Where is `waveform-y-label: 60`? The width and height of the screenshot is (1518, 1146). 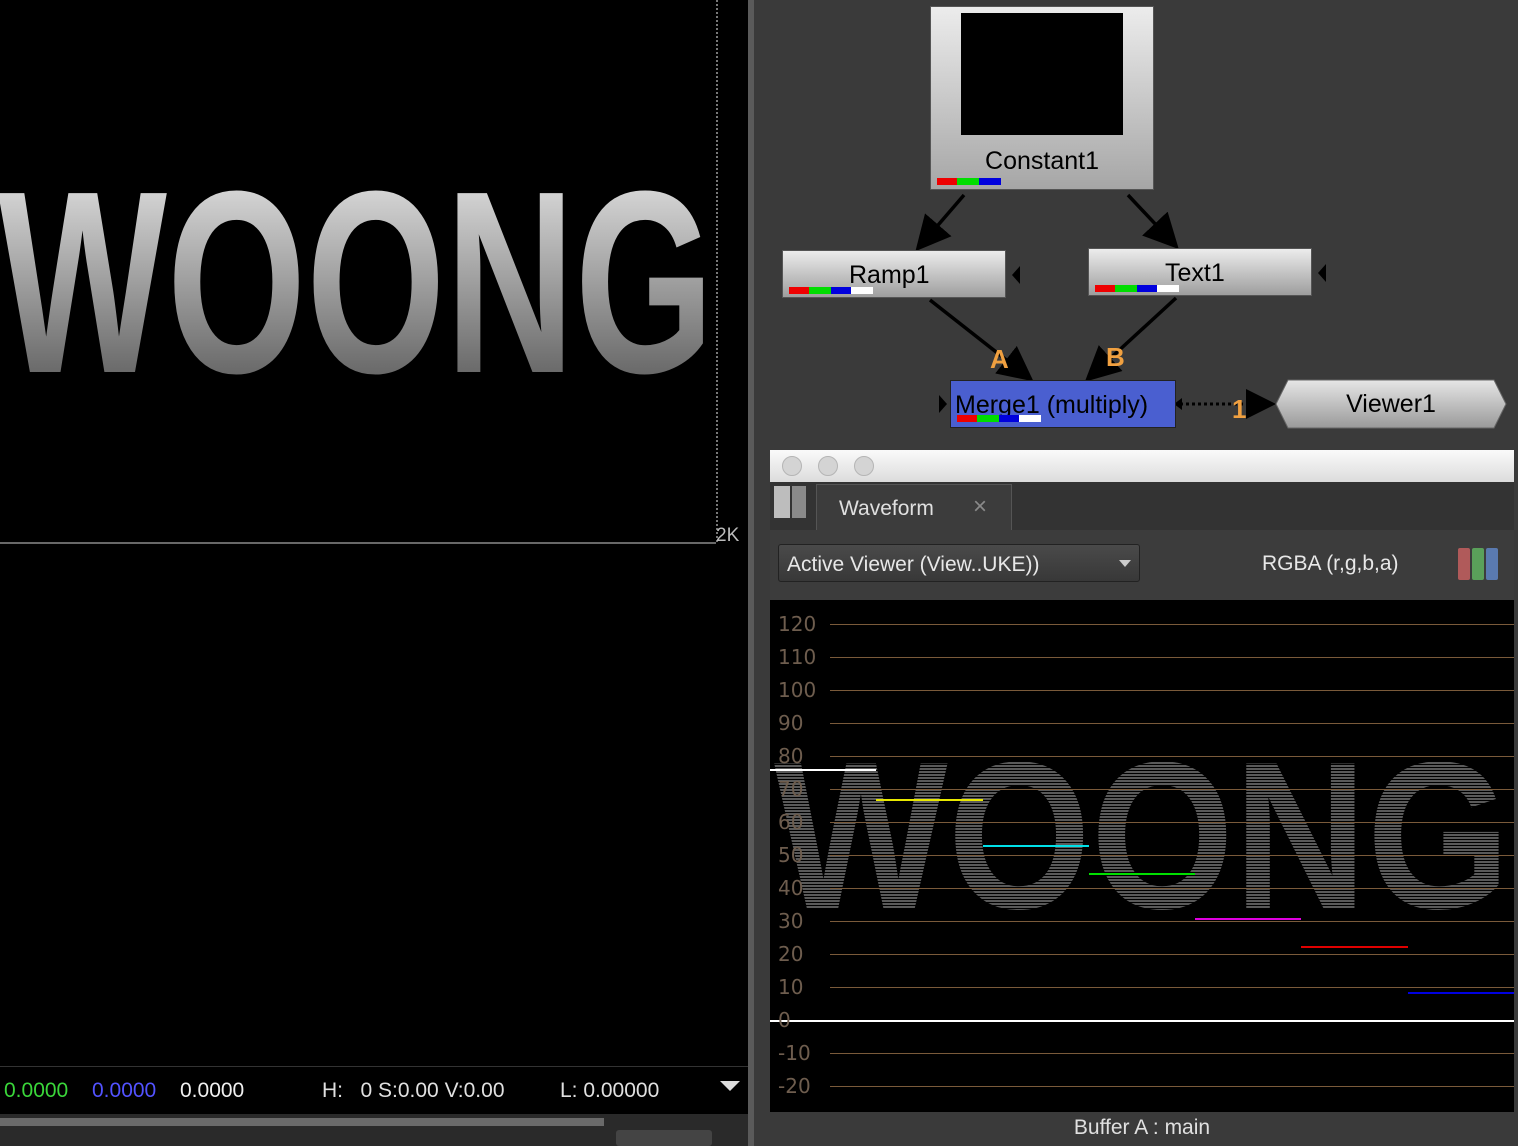 waveform-y-label: 60 is located at coordinates (791, 822).